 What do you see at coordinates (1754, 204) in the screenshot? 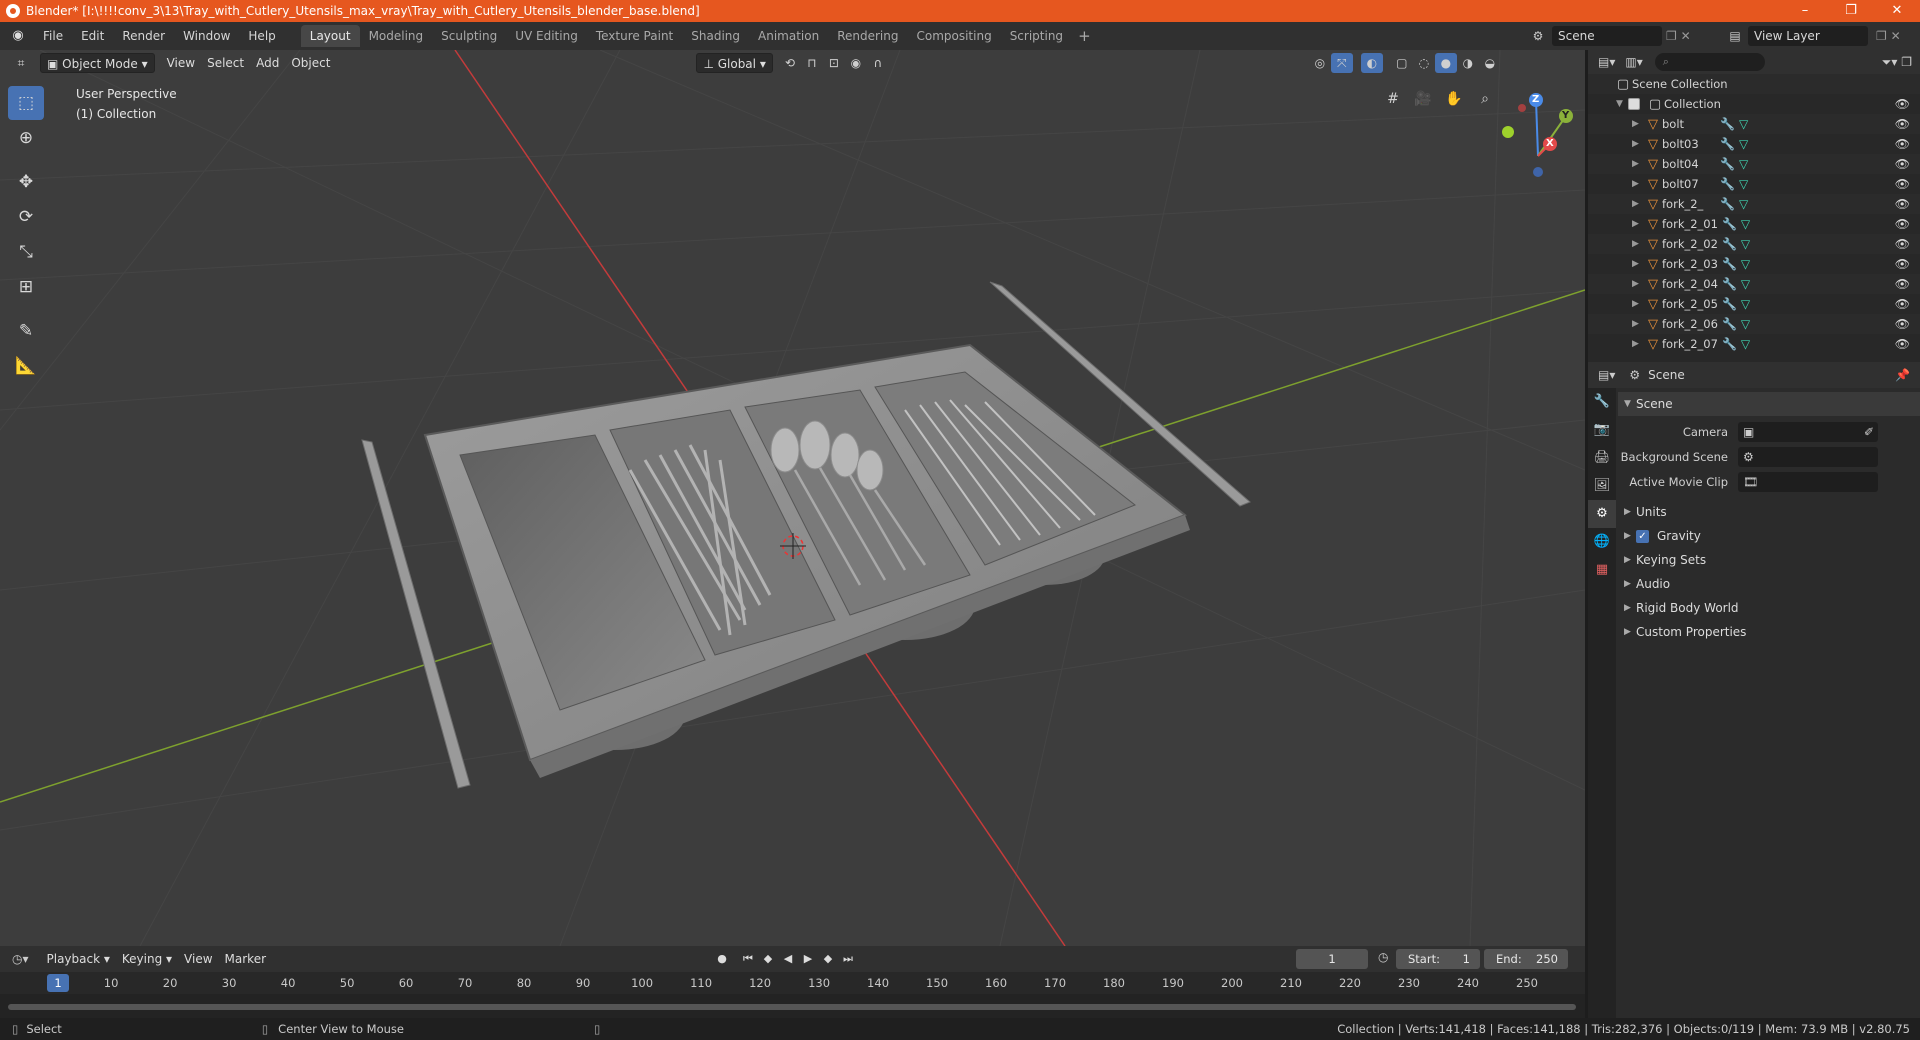
I see `outliner-object-row: ▶ ▽ fork_2_ 🔧 ▽ 👁` at bounding box center [1754, 204].